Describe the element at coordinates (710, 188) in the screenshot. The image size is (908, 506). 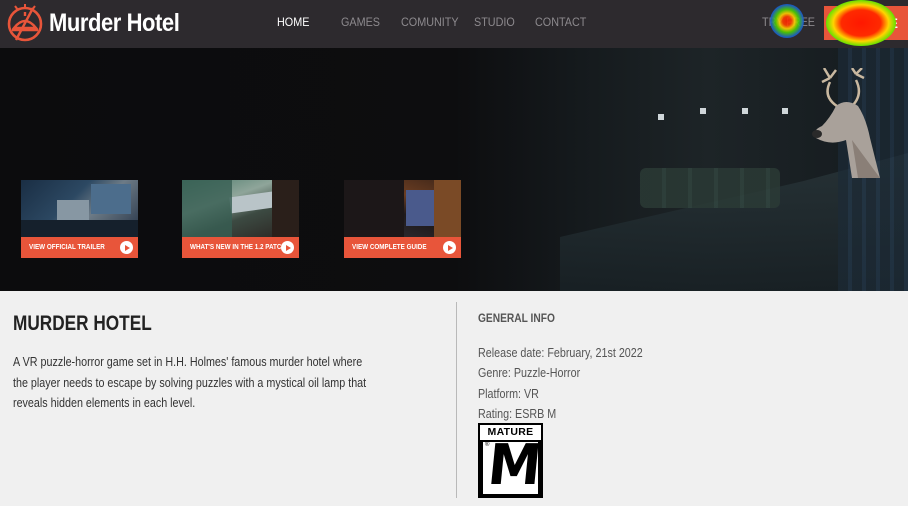
I see `hero-background-cushions` at that location.